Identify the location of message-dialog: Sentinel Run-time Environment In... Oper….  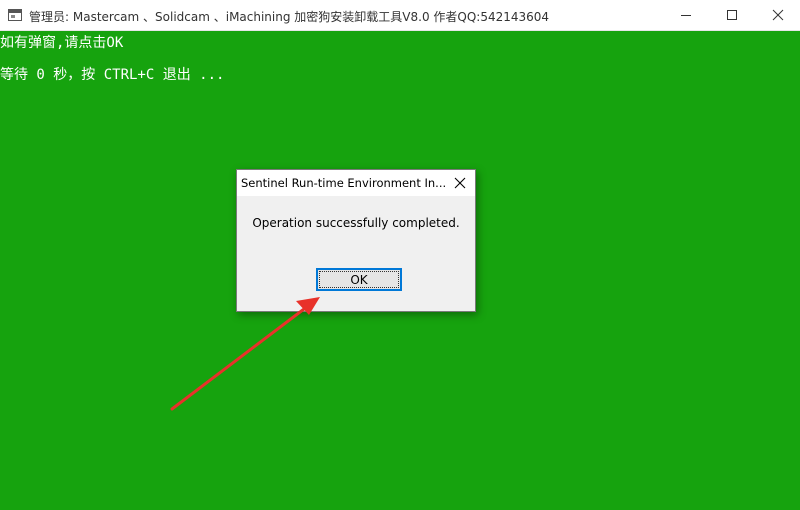
(356, 240).